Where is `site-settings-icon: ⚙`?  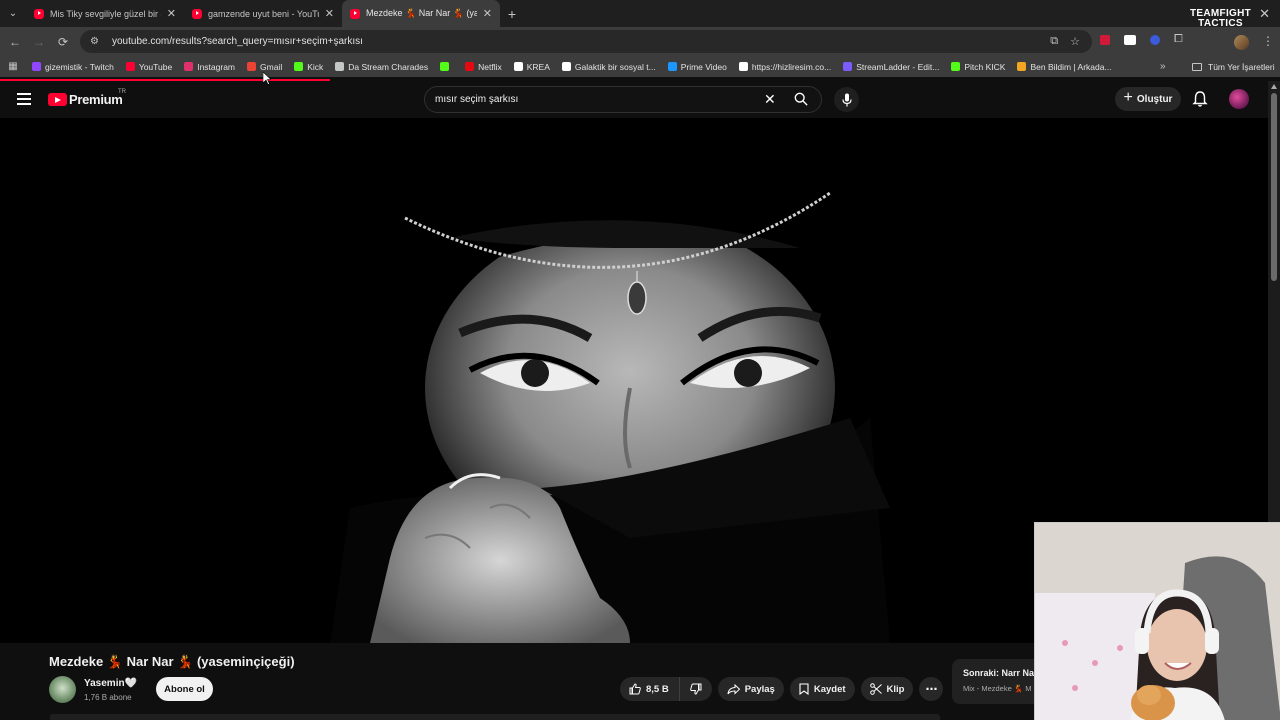
site-settings-icon: ⚙ is located at coordinates (96, 41).